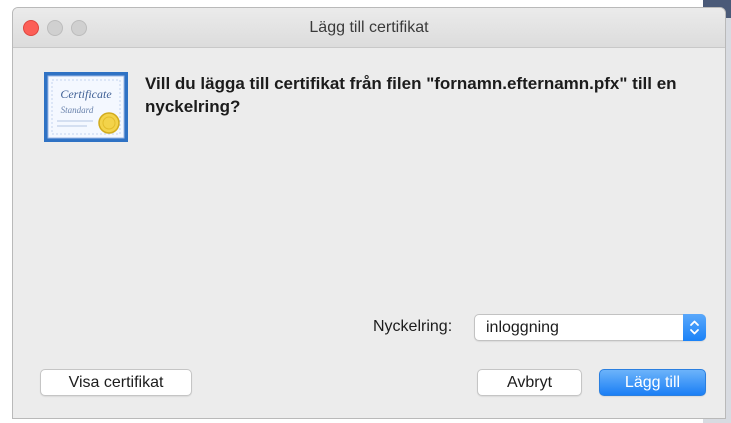  I want to click on add-button: Lägg till, so click(652, 382).